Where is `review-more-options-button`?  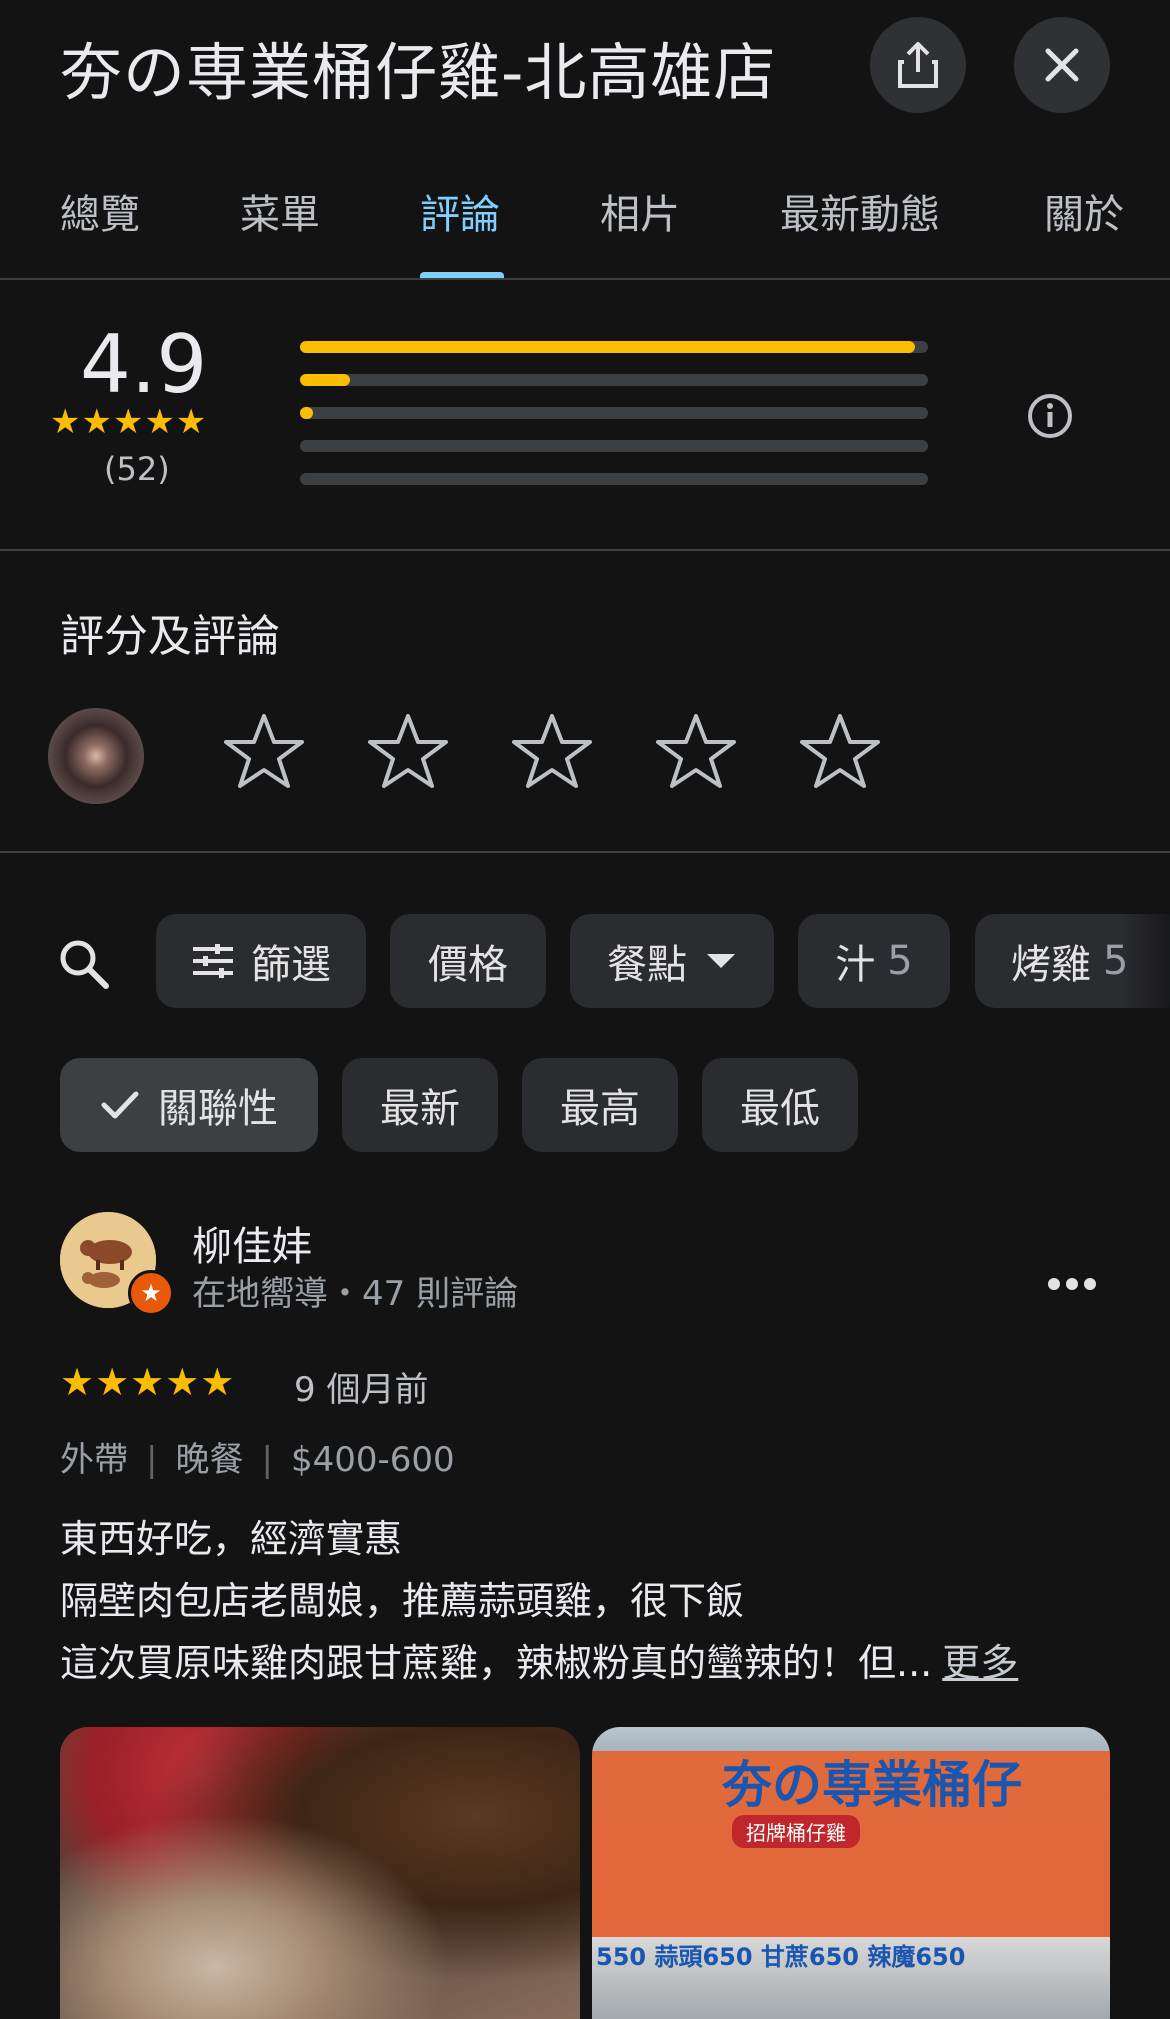 review-more-options-button is located at coordinates (1072, 1279).